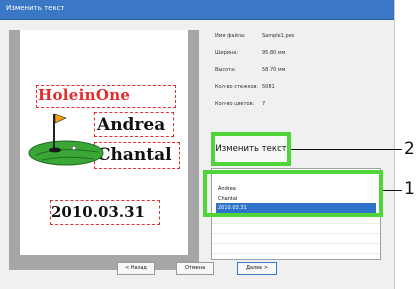 The image size is (420, 289). What do you see at coordinates (409, 149) in the screenshot?
I see `callout-number-2: 2` at bounding box center [409, 149].